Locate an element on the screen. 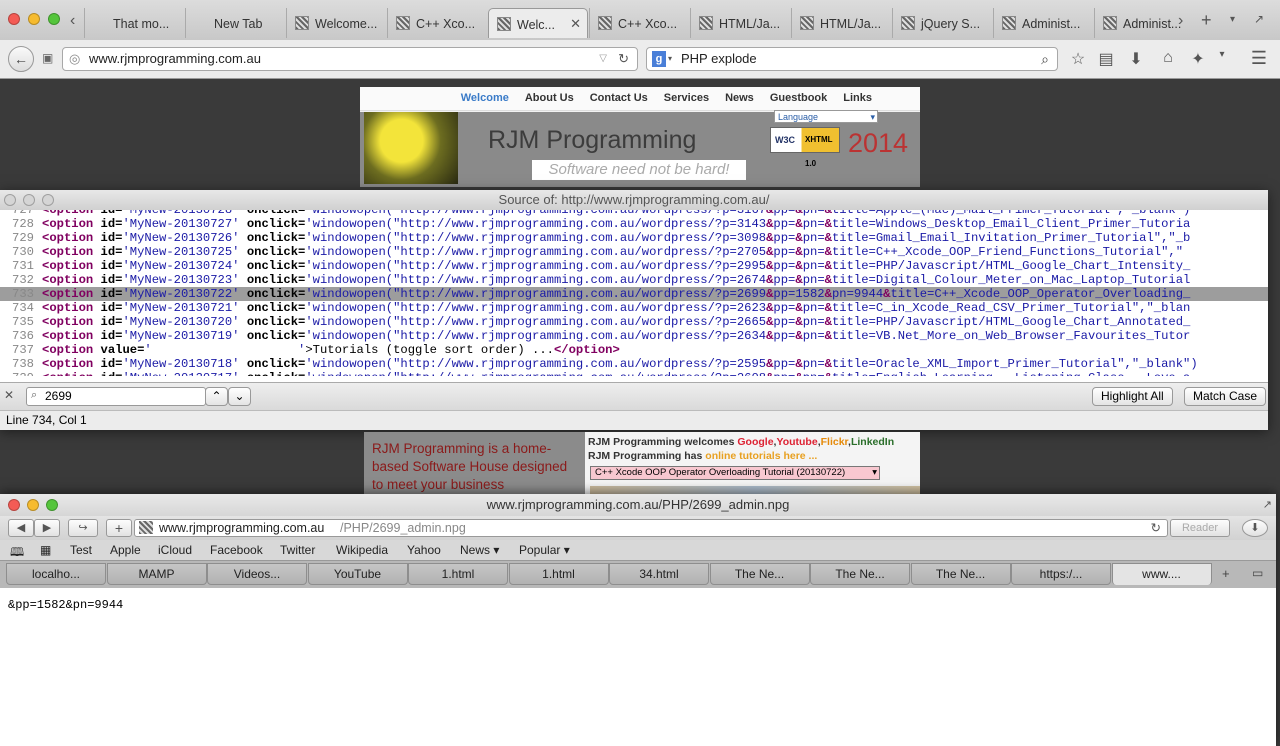 The image size is (1280, 746). safari-fullscreen-icon: ↗ is located at coordinates (1267, 505).